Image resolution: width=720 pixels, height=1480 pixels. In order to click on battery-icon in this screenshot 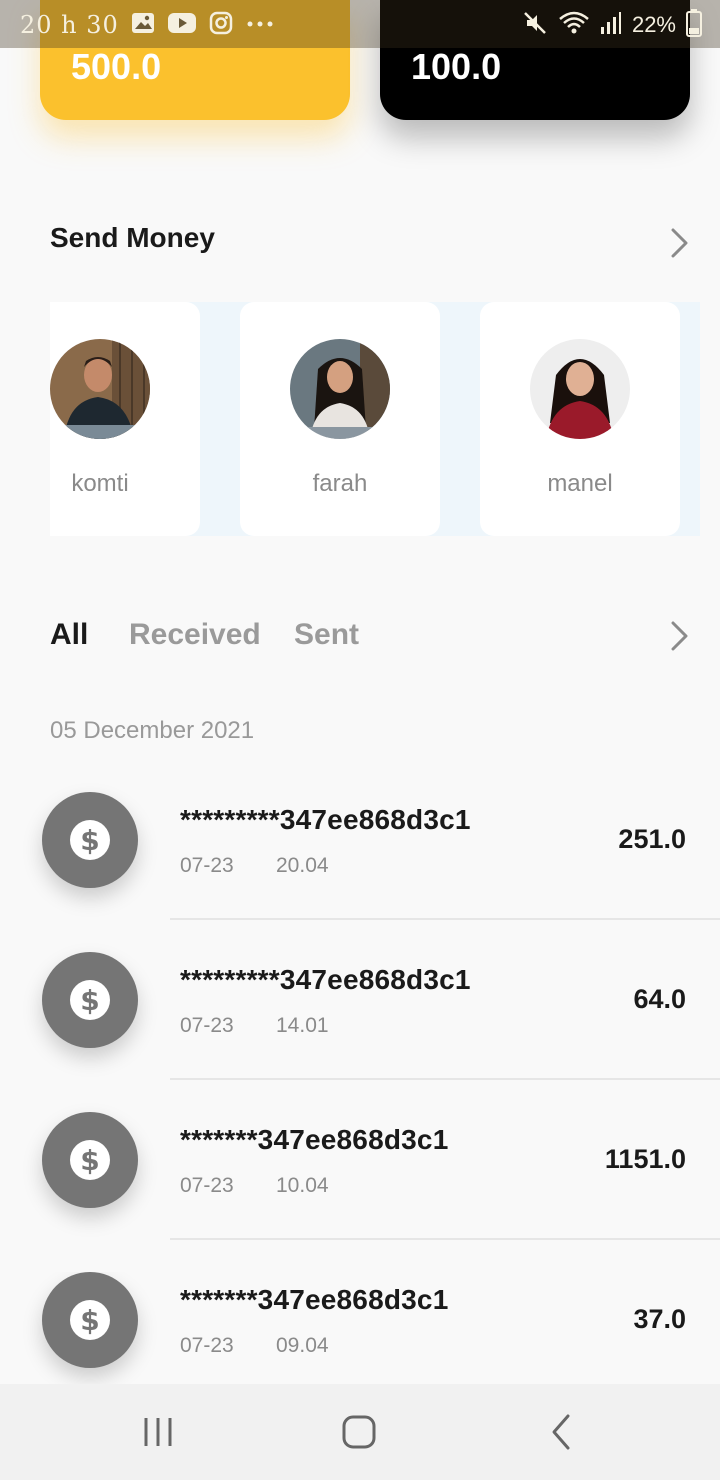, I will do `click(694, 25)`.